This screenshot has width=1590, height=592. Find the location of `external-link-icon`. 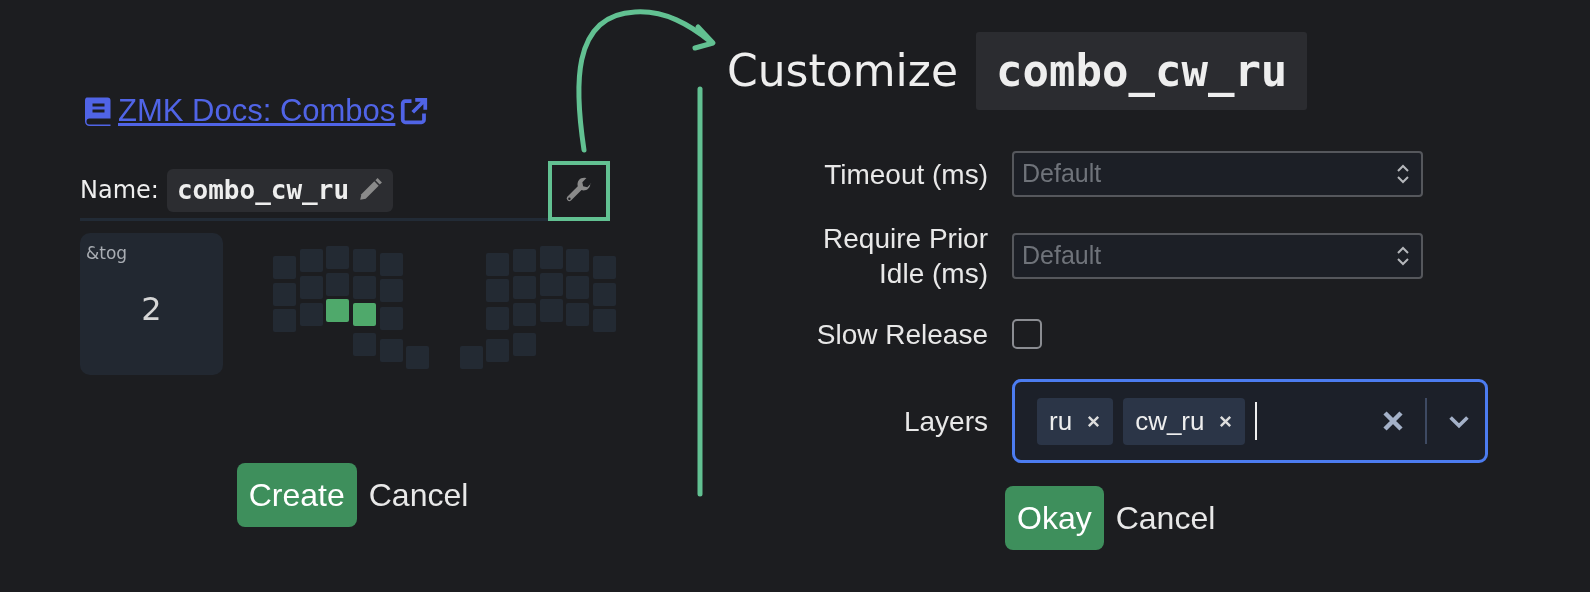

external-link-icon is located at coordinates (414, 111).